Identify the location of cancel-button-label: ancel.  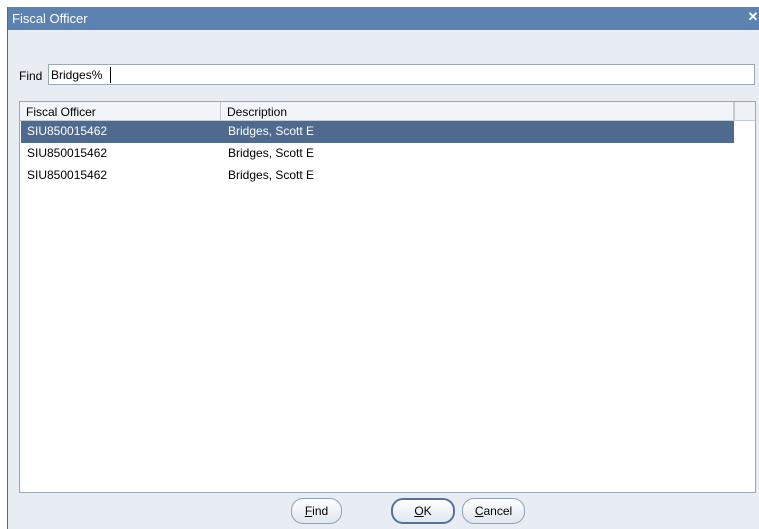
(498, 511).